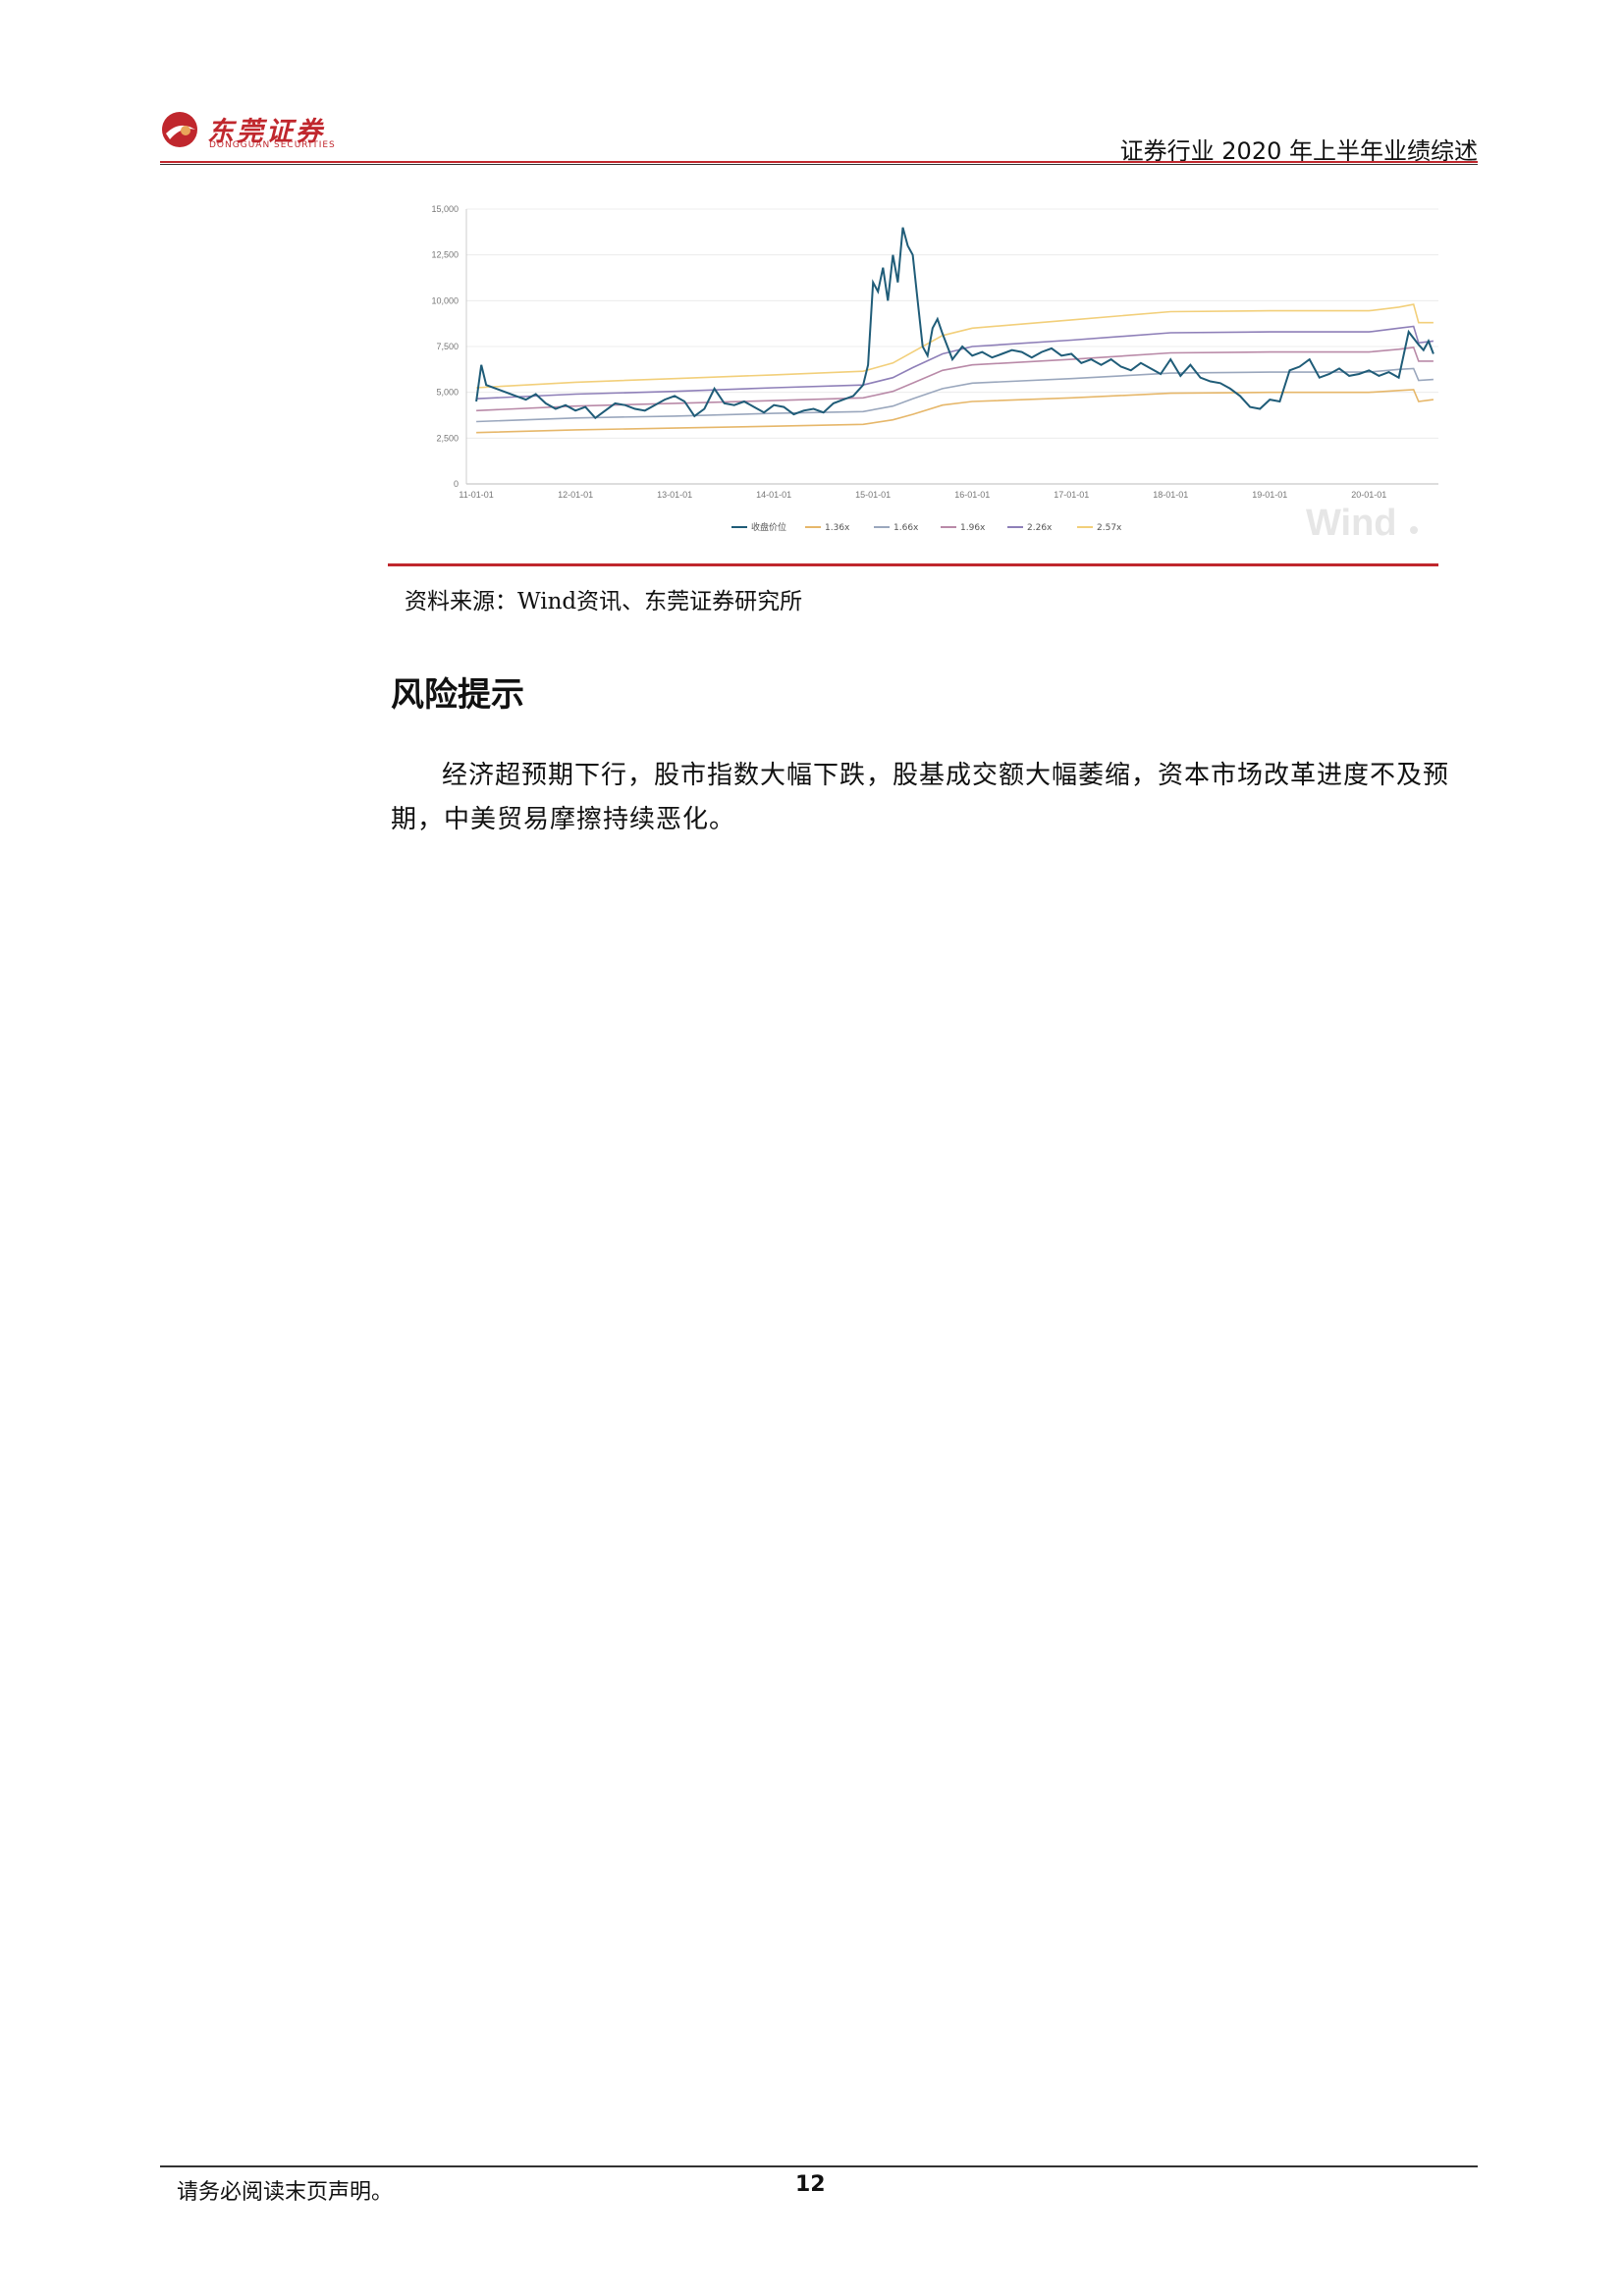 The height and width of the screenshot is (2296, 1624). What do you see at coordinates (773, 495) in the screenshot?
I see `x-tick-label: 14-01-01` at bounding box center [773, 495].